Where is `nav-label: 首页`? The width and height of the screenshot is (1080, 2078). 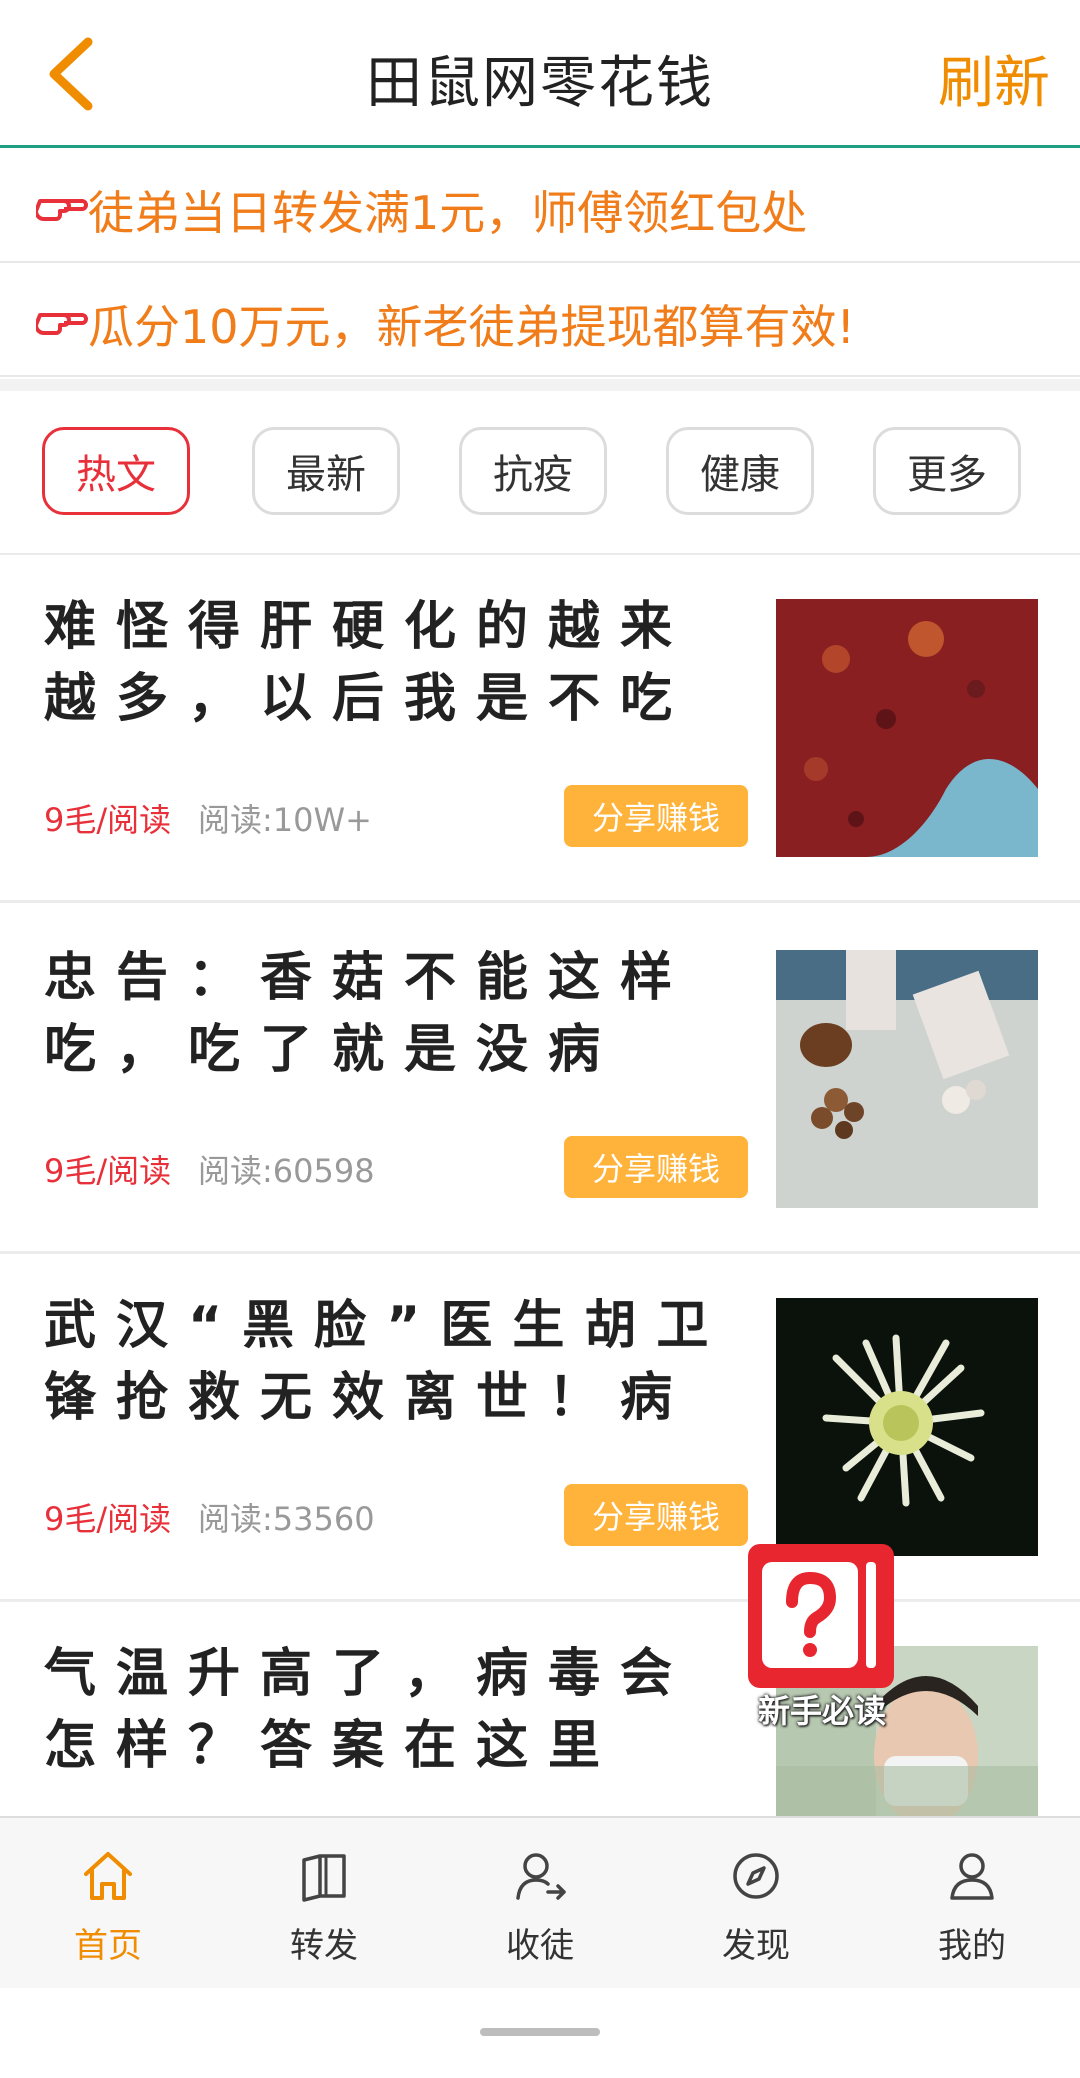
nav-label: 首页 is located at coordinates (108, 1946).